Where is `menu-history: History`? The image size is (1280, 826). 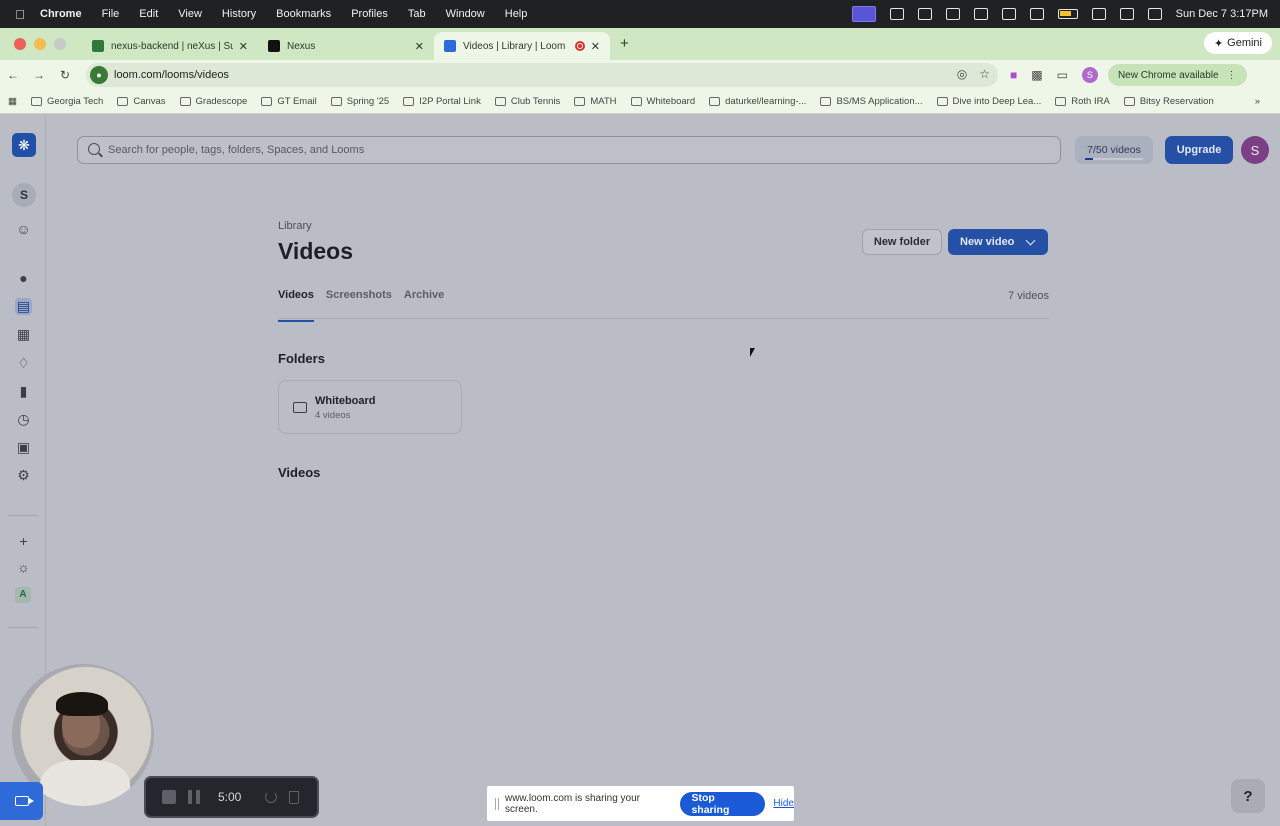 menu-history: History is located at coordinates (239, 14).